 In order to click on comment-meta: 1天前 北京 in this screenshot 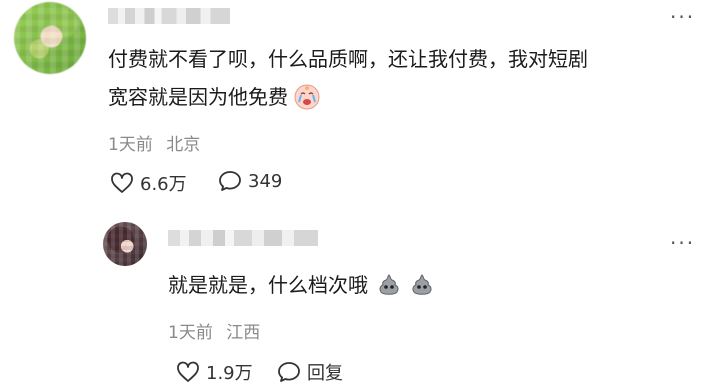, I will do `click(154, 142)`.